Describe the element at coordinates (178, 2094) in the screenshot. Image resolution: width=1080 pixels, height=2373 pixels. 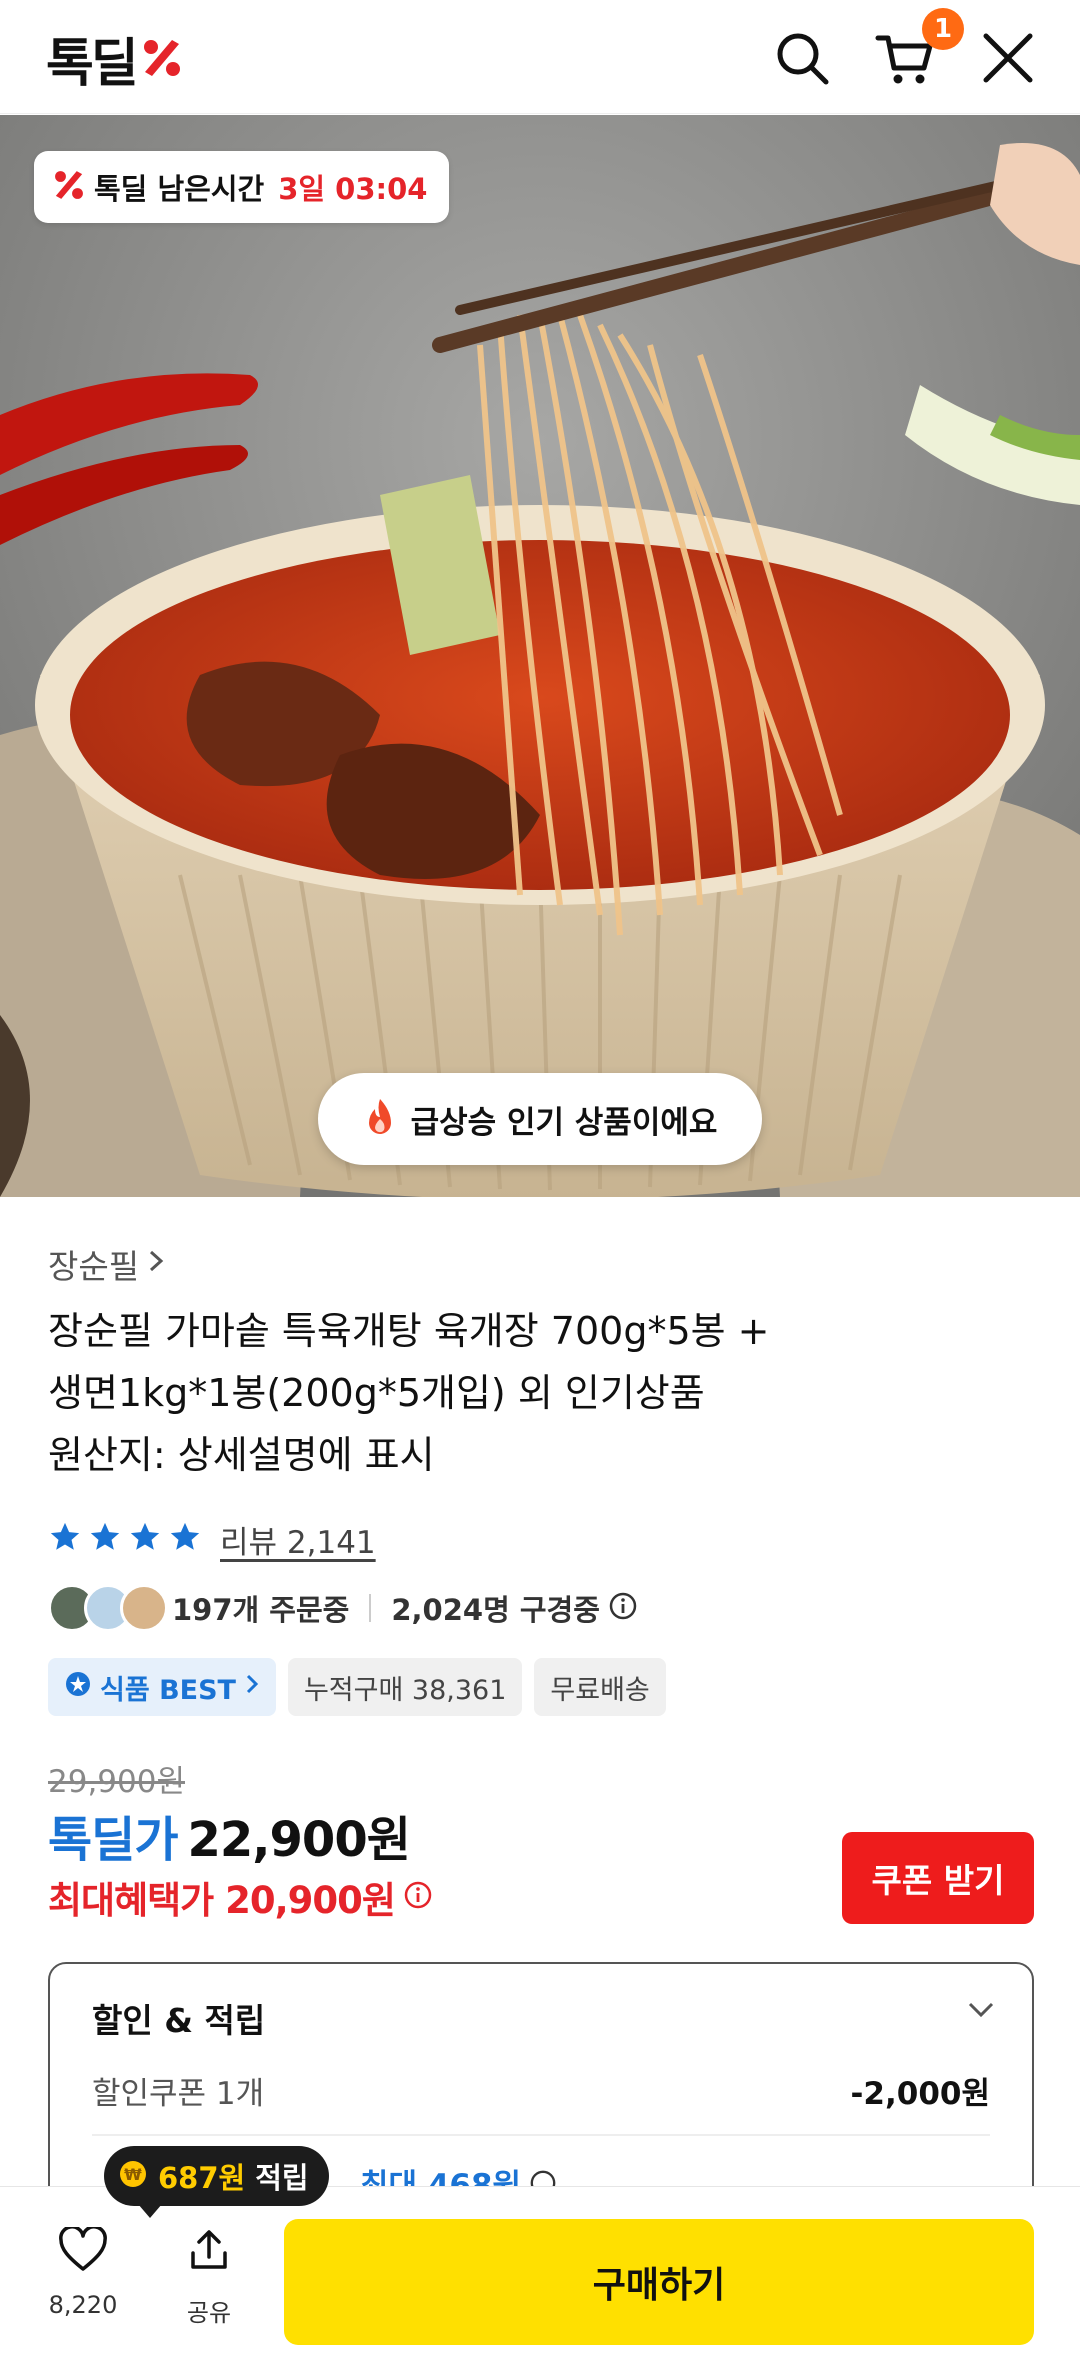
I see `coupon-row-label: 할인쿠폰 1개` at that location.